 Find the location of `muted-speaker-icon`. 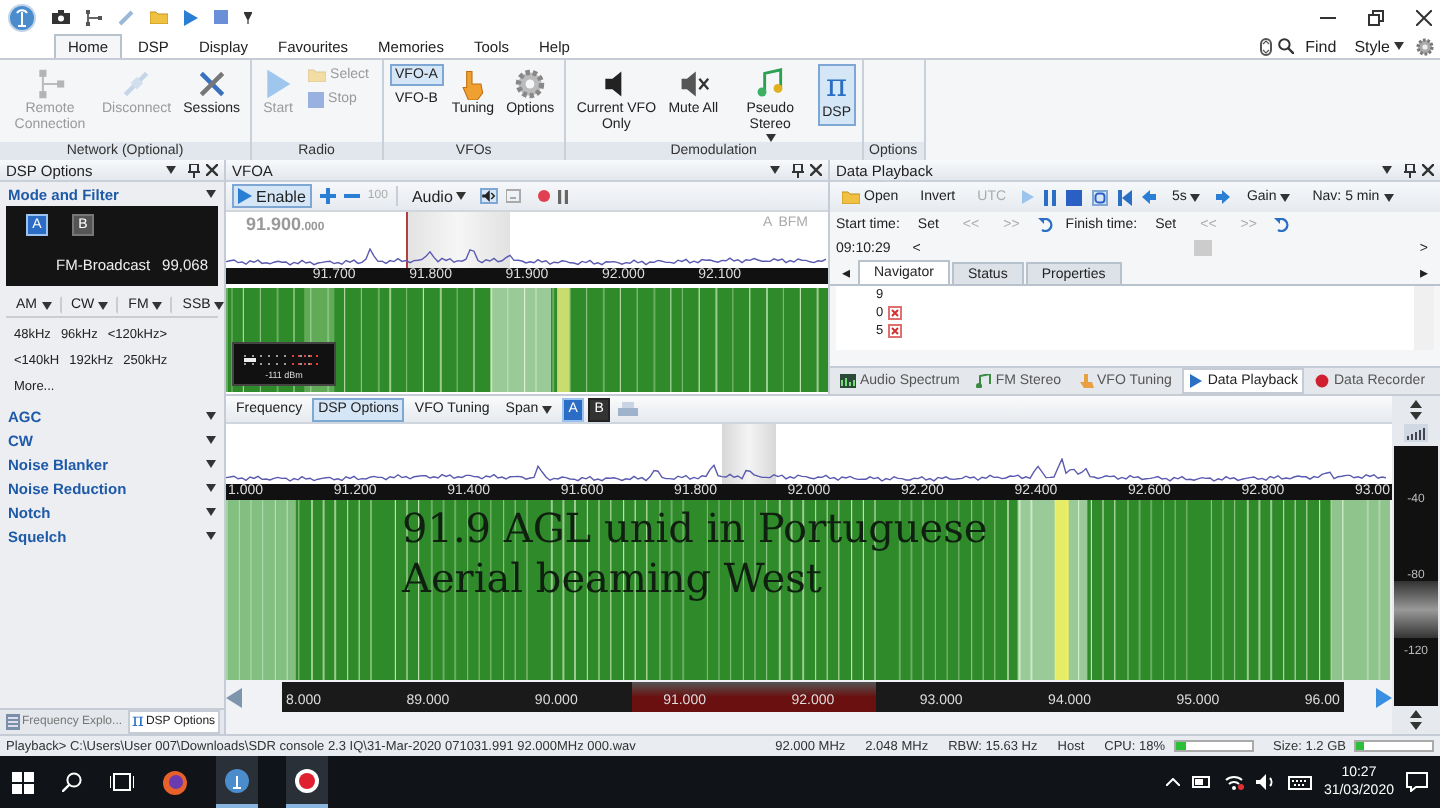

muted-speaker-icon is located at coordinates (693, 84).